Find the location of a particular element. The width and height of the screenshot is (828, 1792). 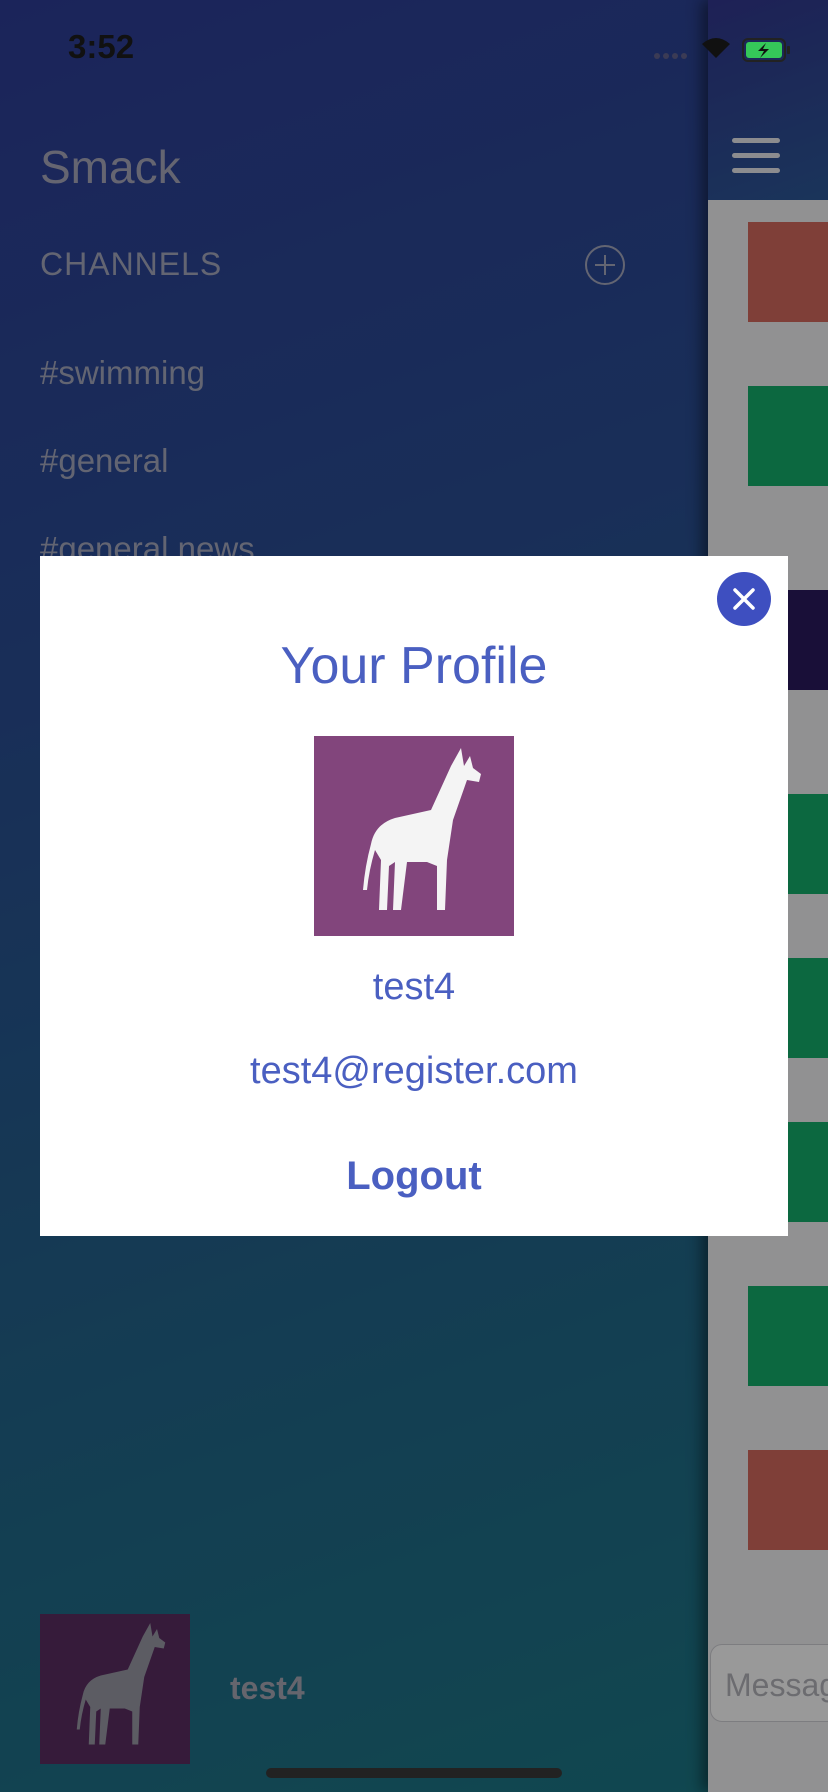

close-icon is located at coordinates (744, 599).